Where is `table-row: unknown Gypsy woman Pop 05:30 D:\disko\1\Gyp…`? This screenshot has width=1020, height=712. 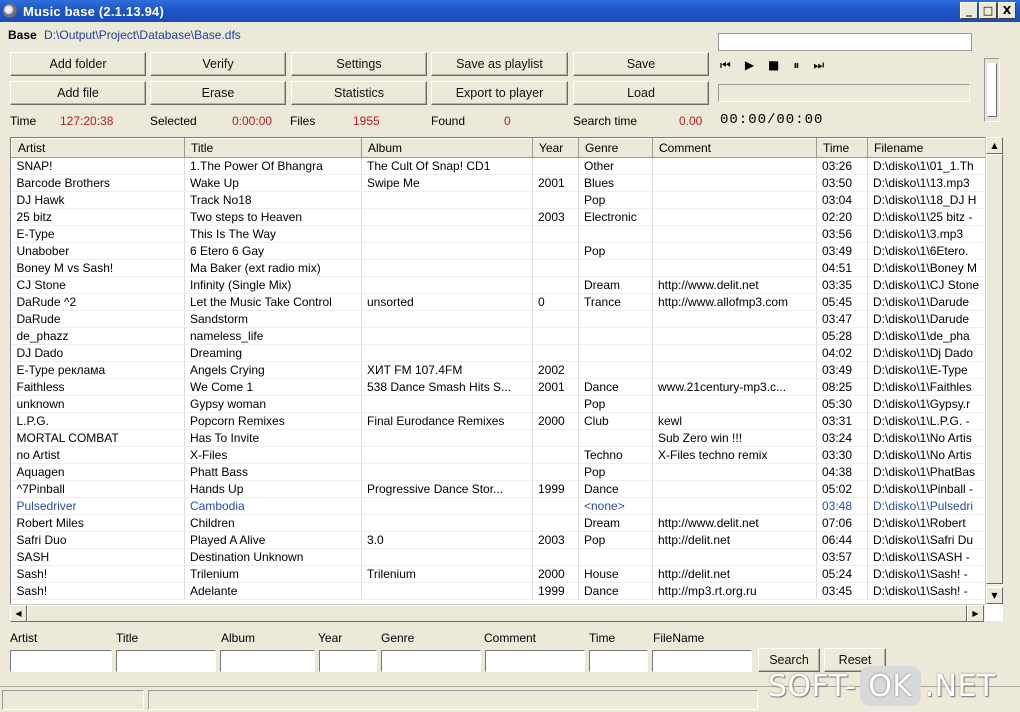
table-row: unknown Gypsy woman Pop 05:30 D:\disko\1\Gyp… is located at coordinates (498, 404).